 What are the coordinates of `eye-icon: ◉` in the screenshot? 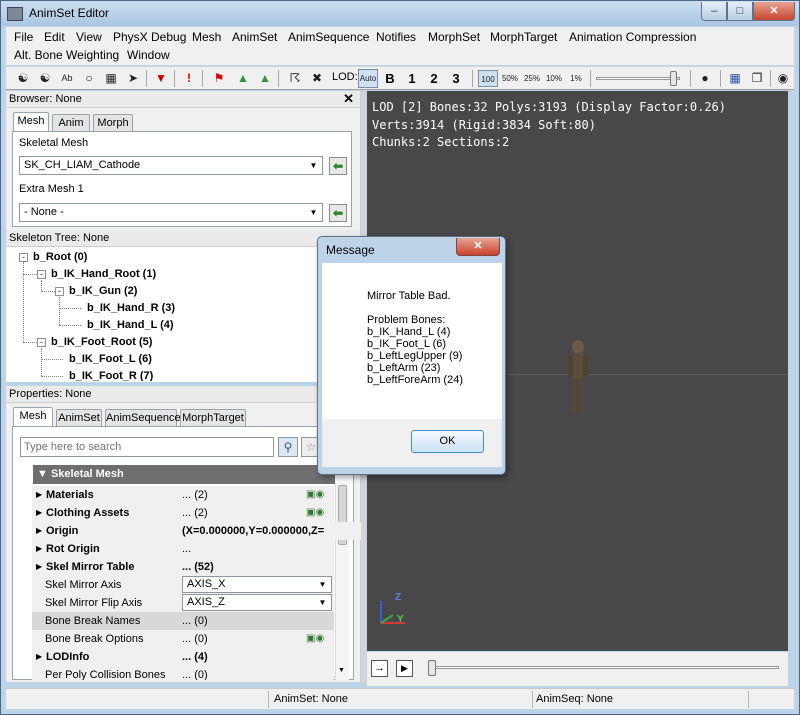 It's located at (783, 78).